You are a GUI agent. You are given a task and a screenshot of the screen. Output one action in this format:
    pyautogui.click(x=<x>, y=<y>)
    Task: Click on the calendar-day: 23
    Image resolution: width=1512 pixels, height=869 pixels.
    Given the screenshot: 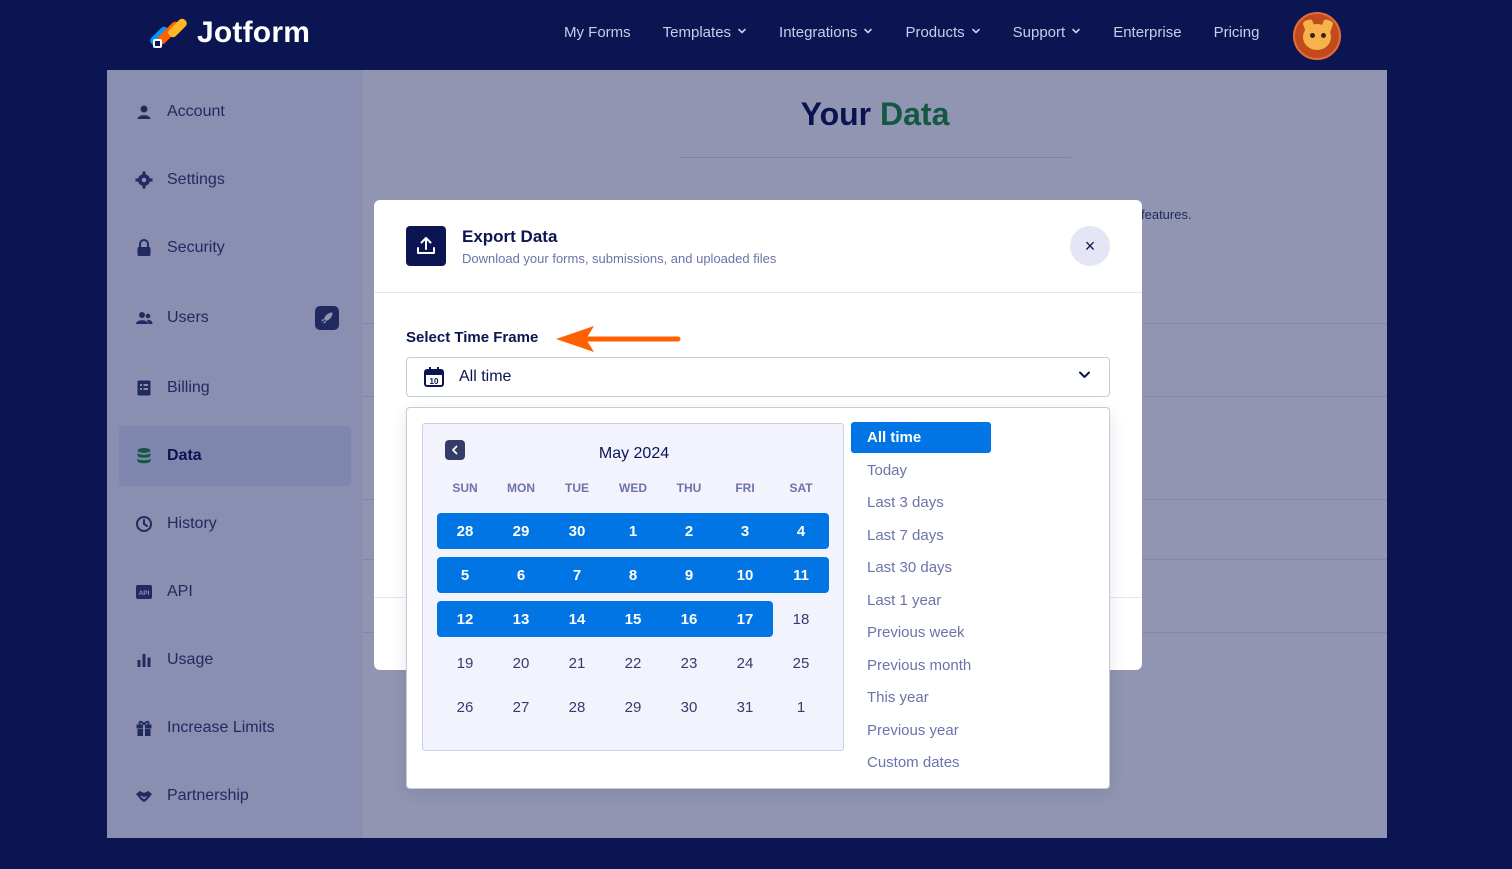 What is the action you would take?
    pyautogui.click(x=689, y=663)
    